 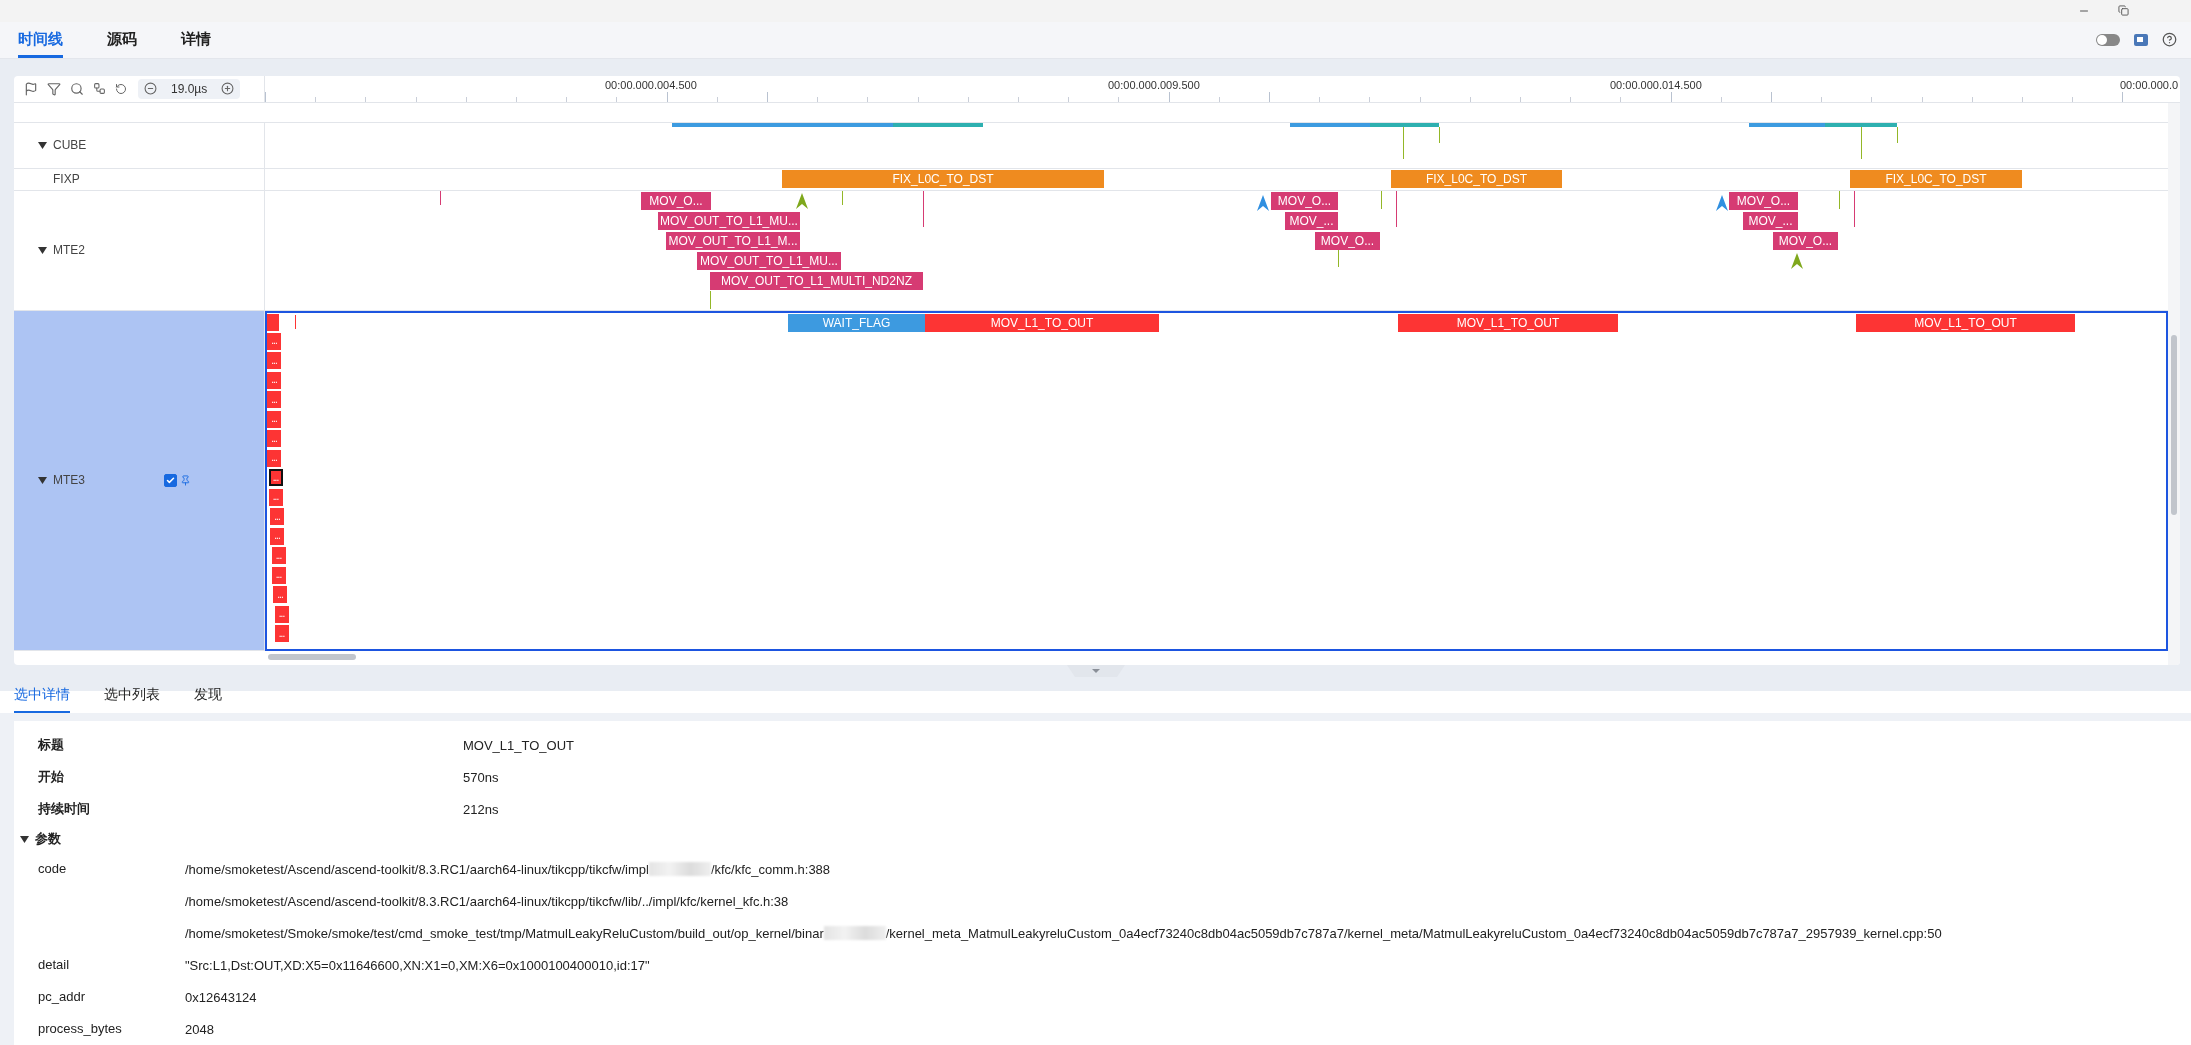 What do you see at coordinates (99, 89) in the screenshot?
I see `connection-icon` at bounding box center [99, 89].